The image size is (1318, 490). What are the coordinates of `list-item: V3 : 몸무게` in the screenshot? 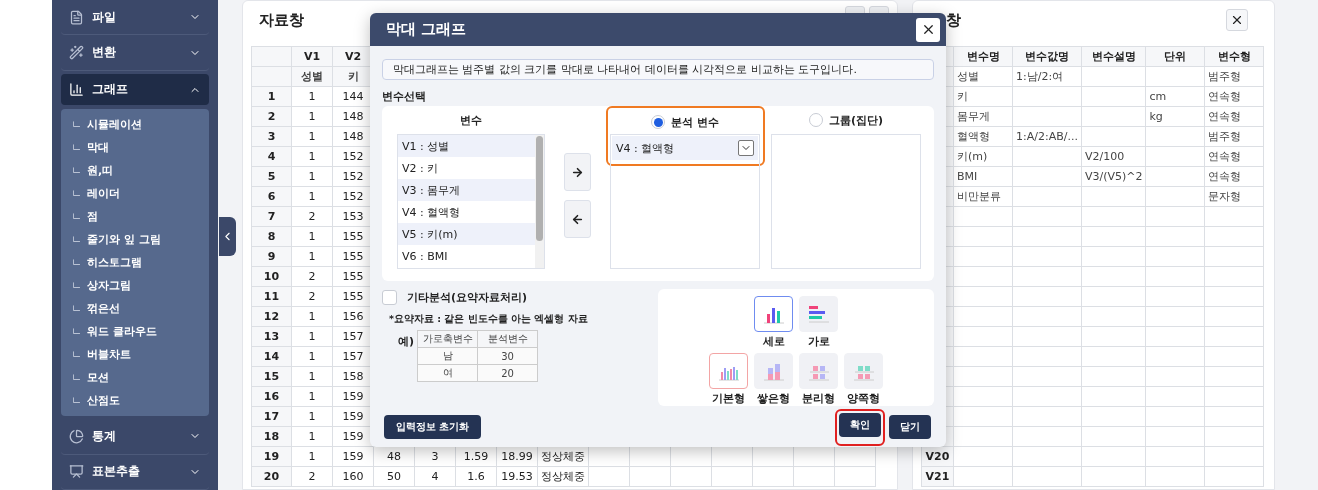 It's located at (466, 190).